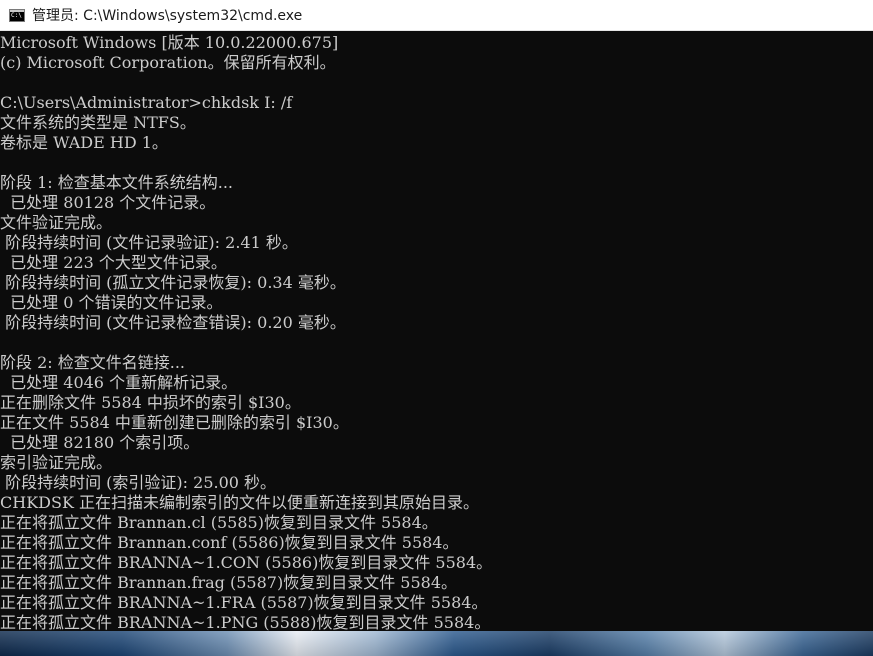 This screenshot has width=873, height=656. Describe the element at coordinates (150, 402) in the screenshot. I see `console-line: 正在删除文件 5584 中损坏的索引 $I30。` at that location.